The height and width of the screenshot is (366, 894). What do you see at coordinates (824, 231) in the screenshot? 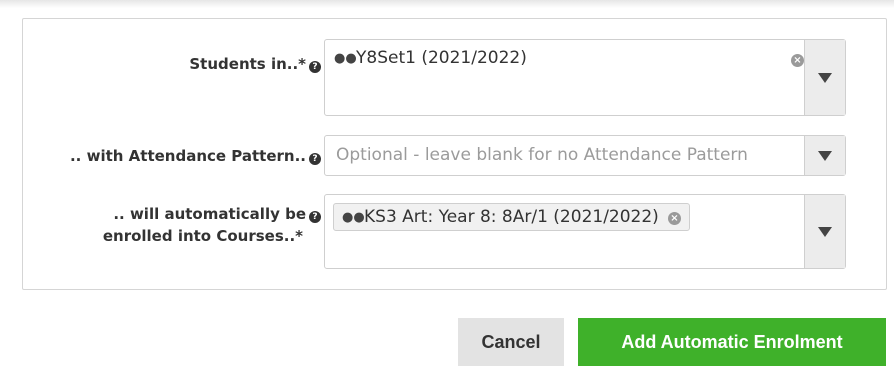
I see `courses-dropdown-button` at bounding box center [824, 231].